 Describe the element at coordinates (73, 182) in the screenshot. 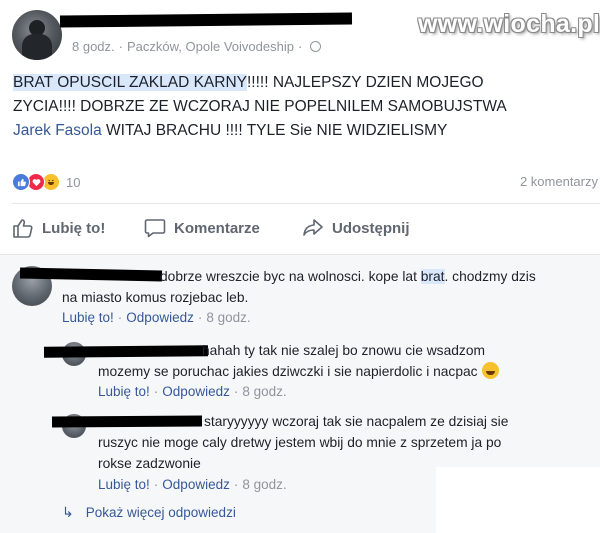

I see `reactions-count: 10` at that location.